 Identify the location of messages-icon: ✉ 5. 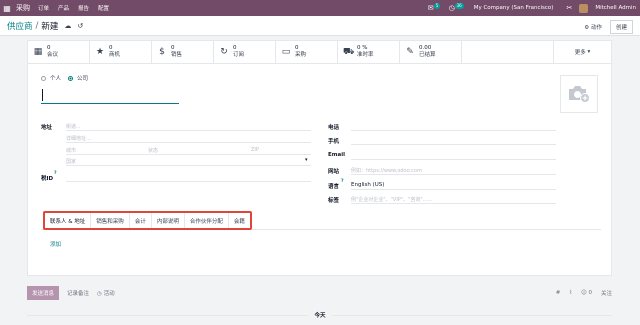
(434, 7).